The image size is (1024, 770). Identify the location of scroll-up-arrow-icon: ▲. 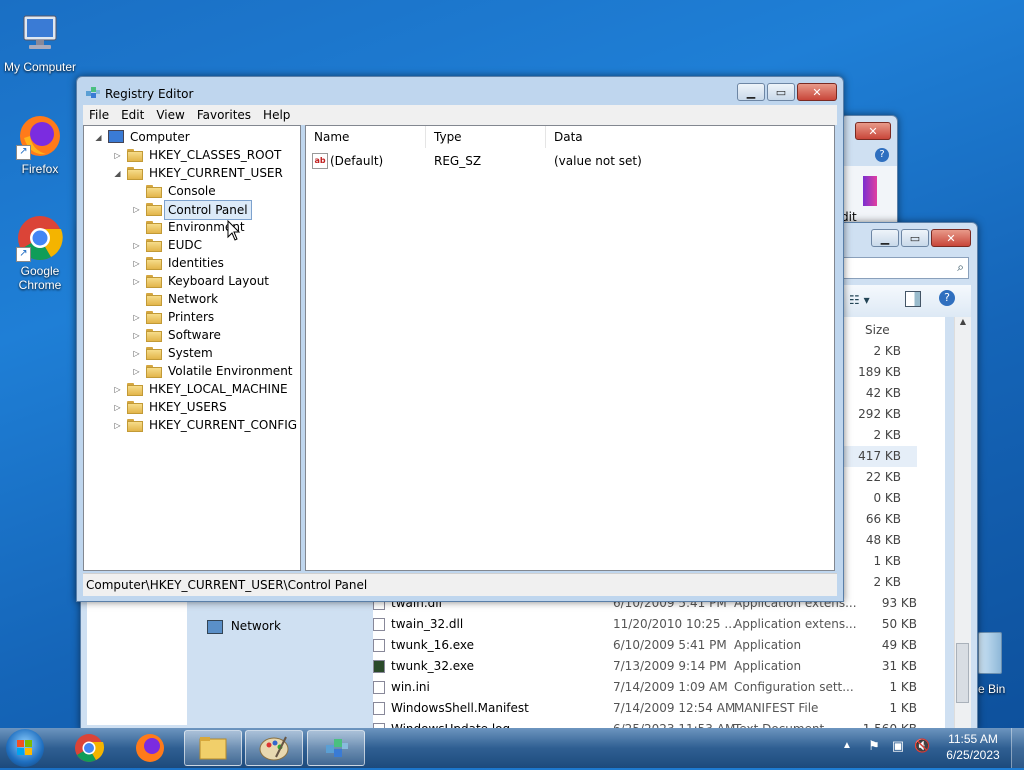
(963, 321).